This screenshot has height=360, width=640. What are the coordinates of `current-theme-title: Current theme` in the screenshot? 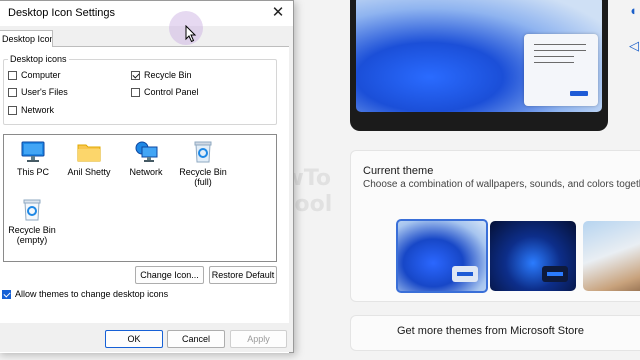 It's located at (398, 171).